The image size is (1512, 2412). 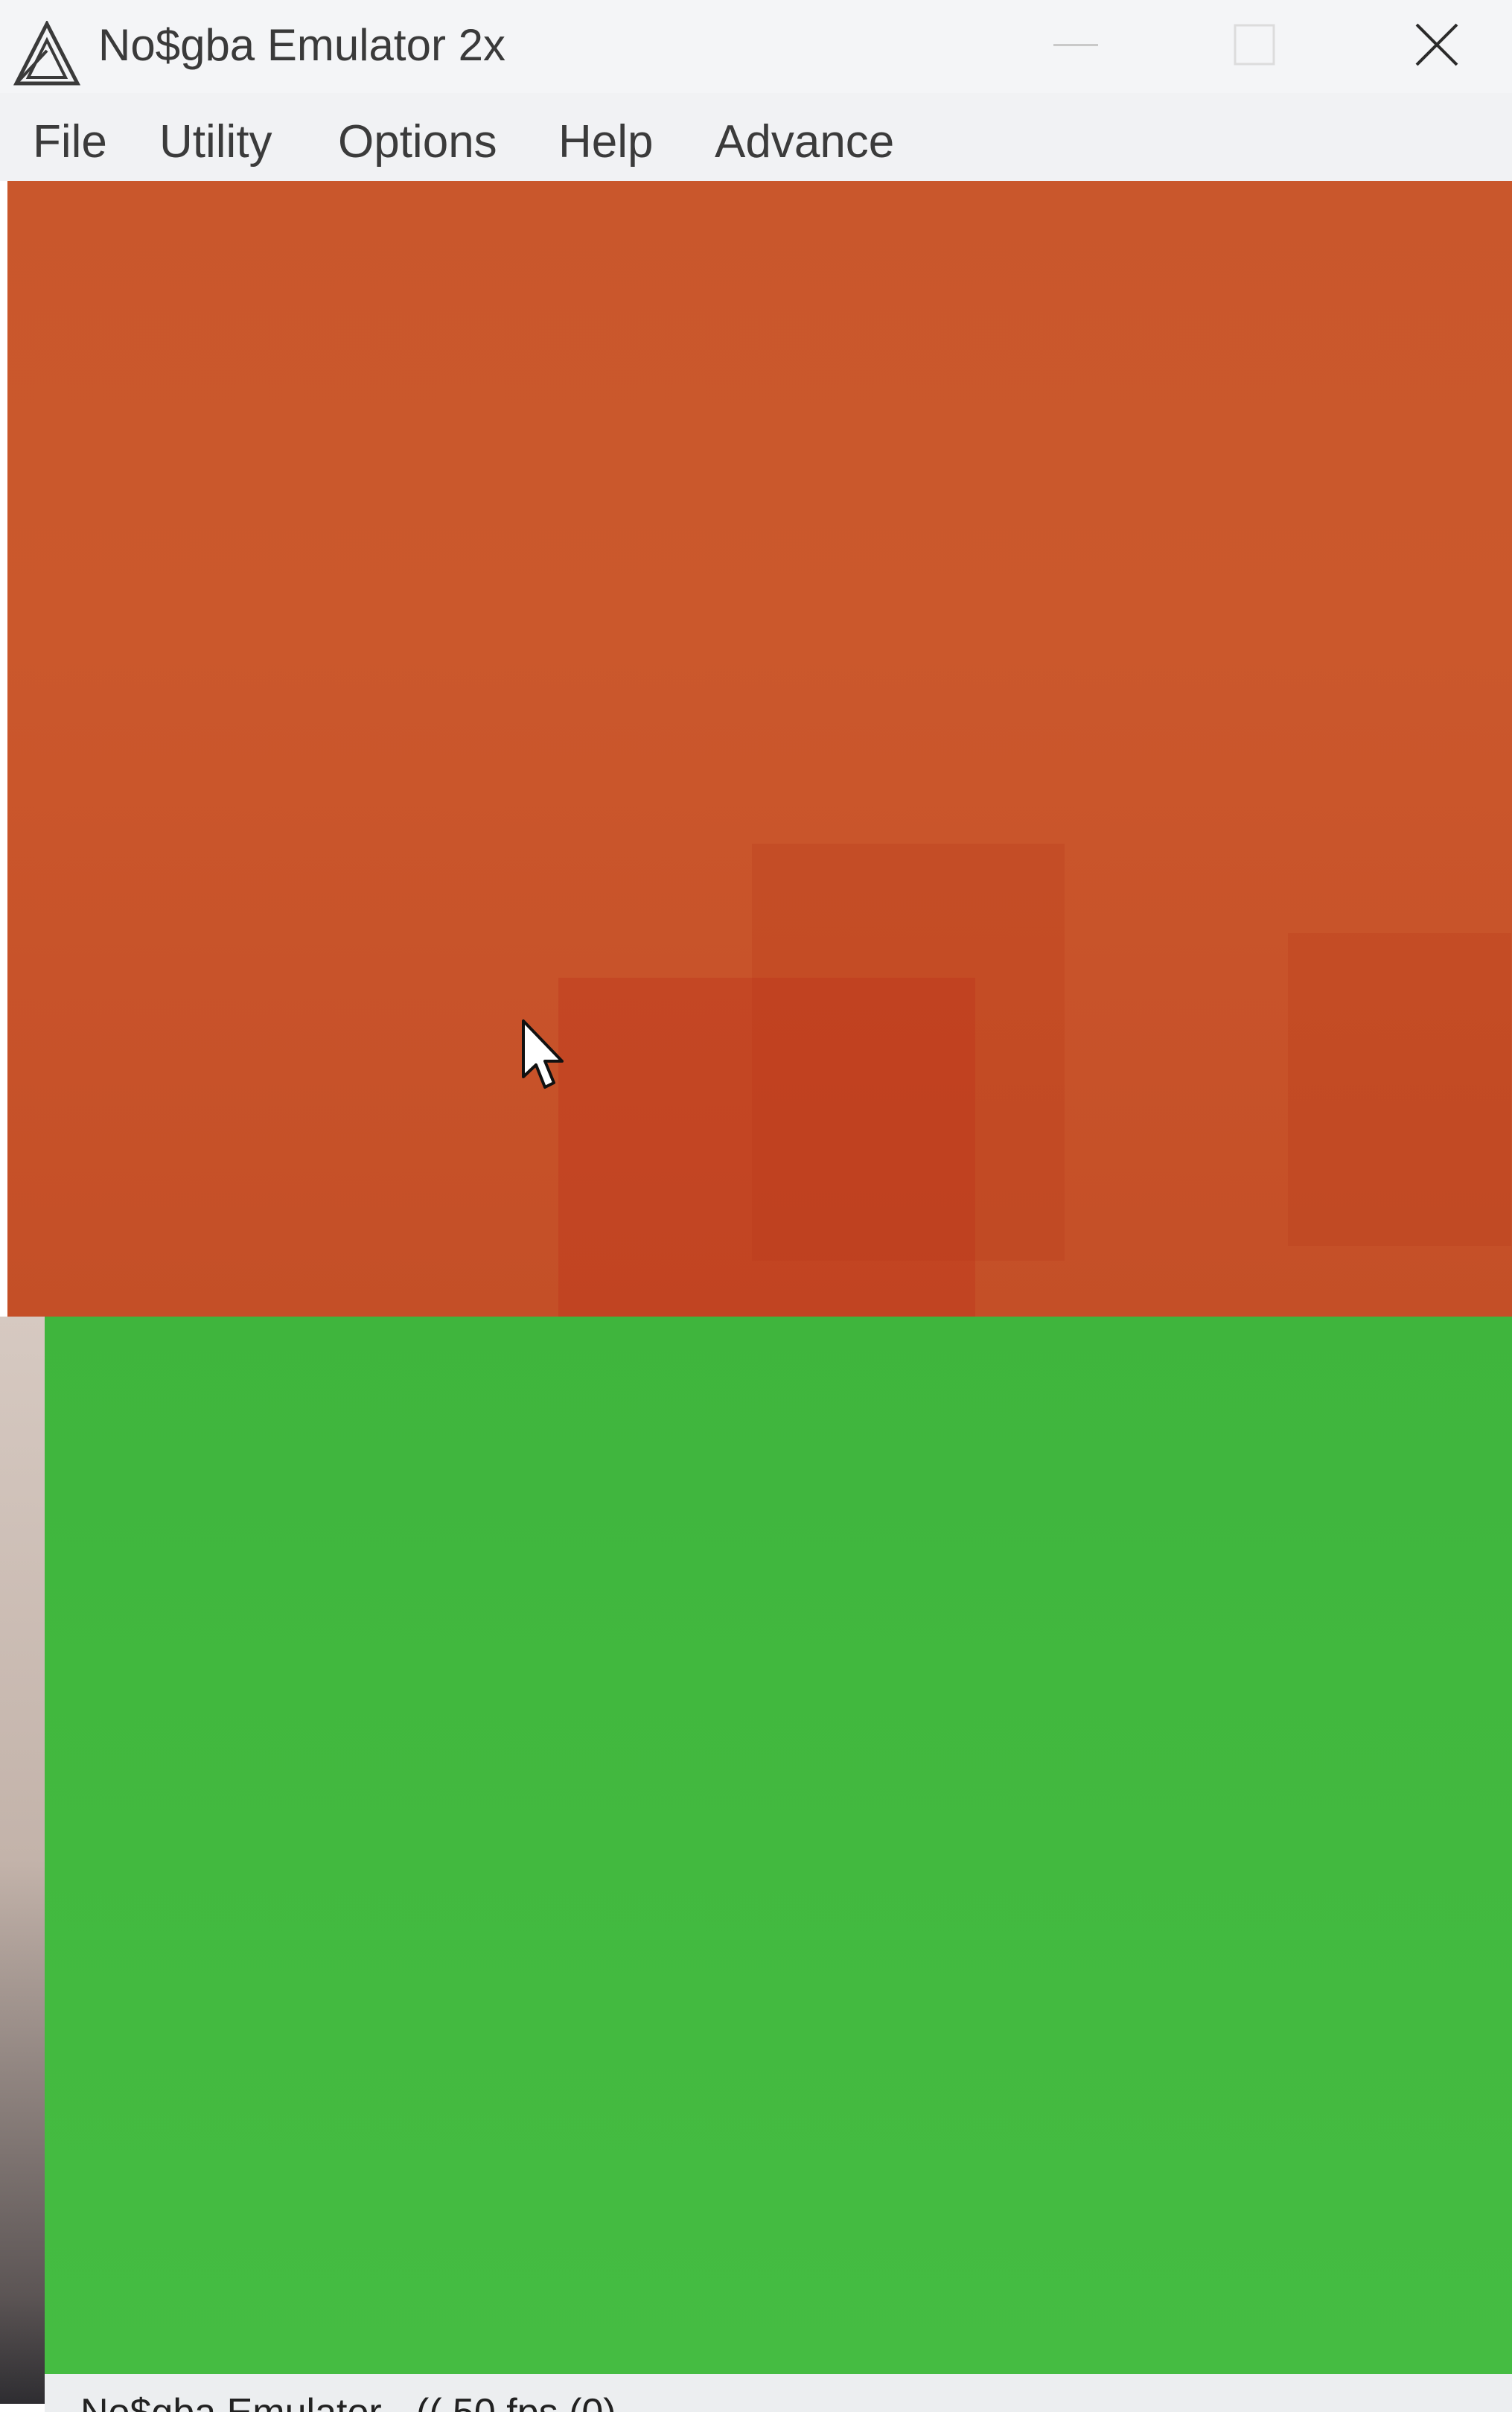 I want to click on menu-bar: File Utility Options Help Advance, so click(x=756, y=137).